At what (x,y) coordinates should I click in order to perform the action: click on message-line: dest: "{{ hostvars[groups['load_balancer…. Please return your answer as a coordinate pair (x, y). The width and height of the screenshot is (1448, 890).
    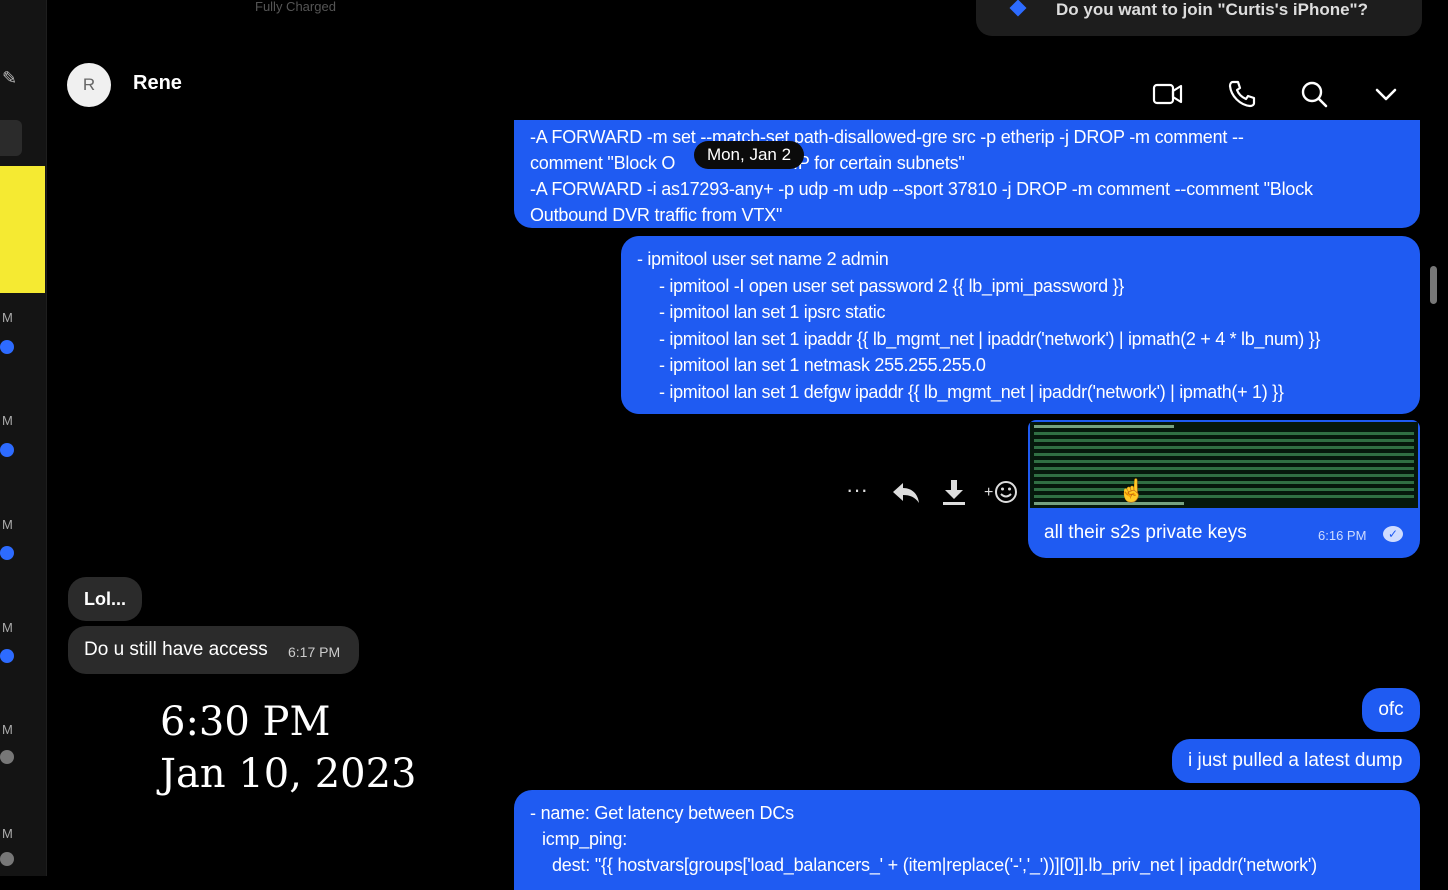
    Looking at the image, I should click on (934, 865).